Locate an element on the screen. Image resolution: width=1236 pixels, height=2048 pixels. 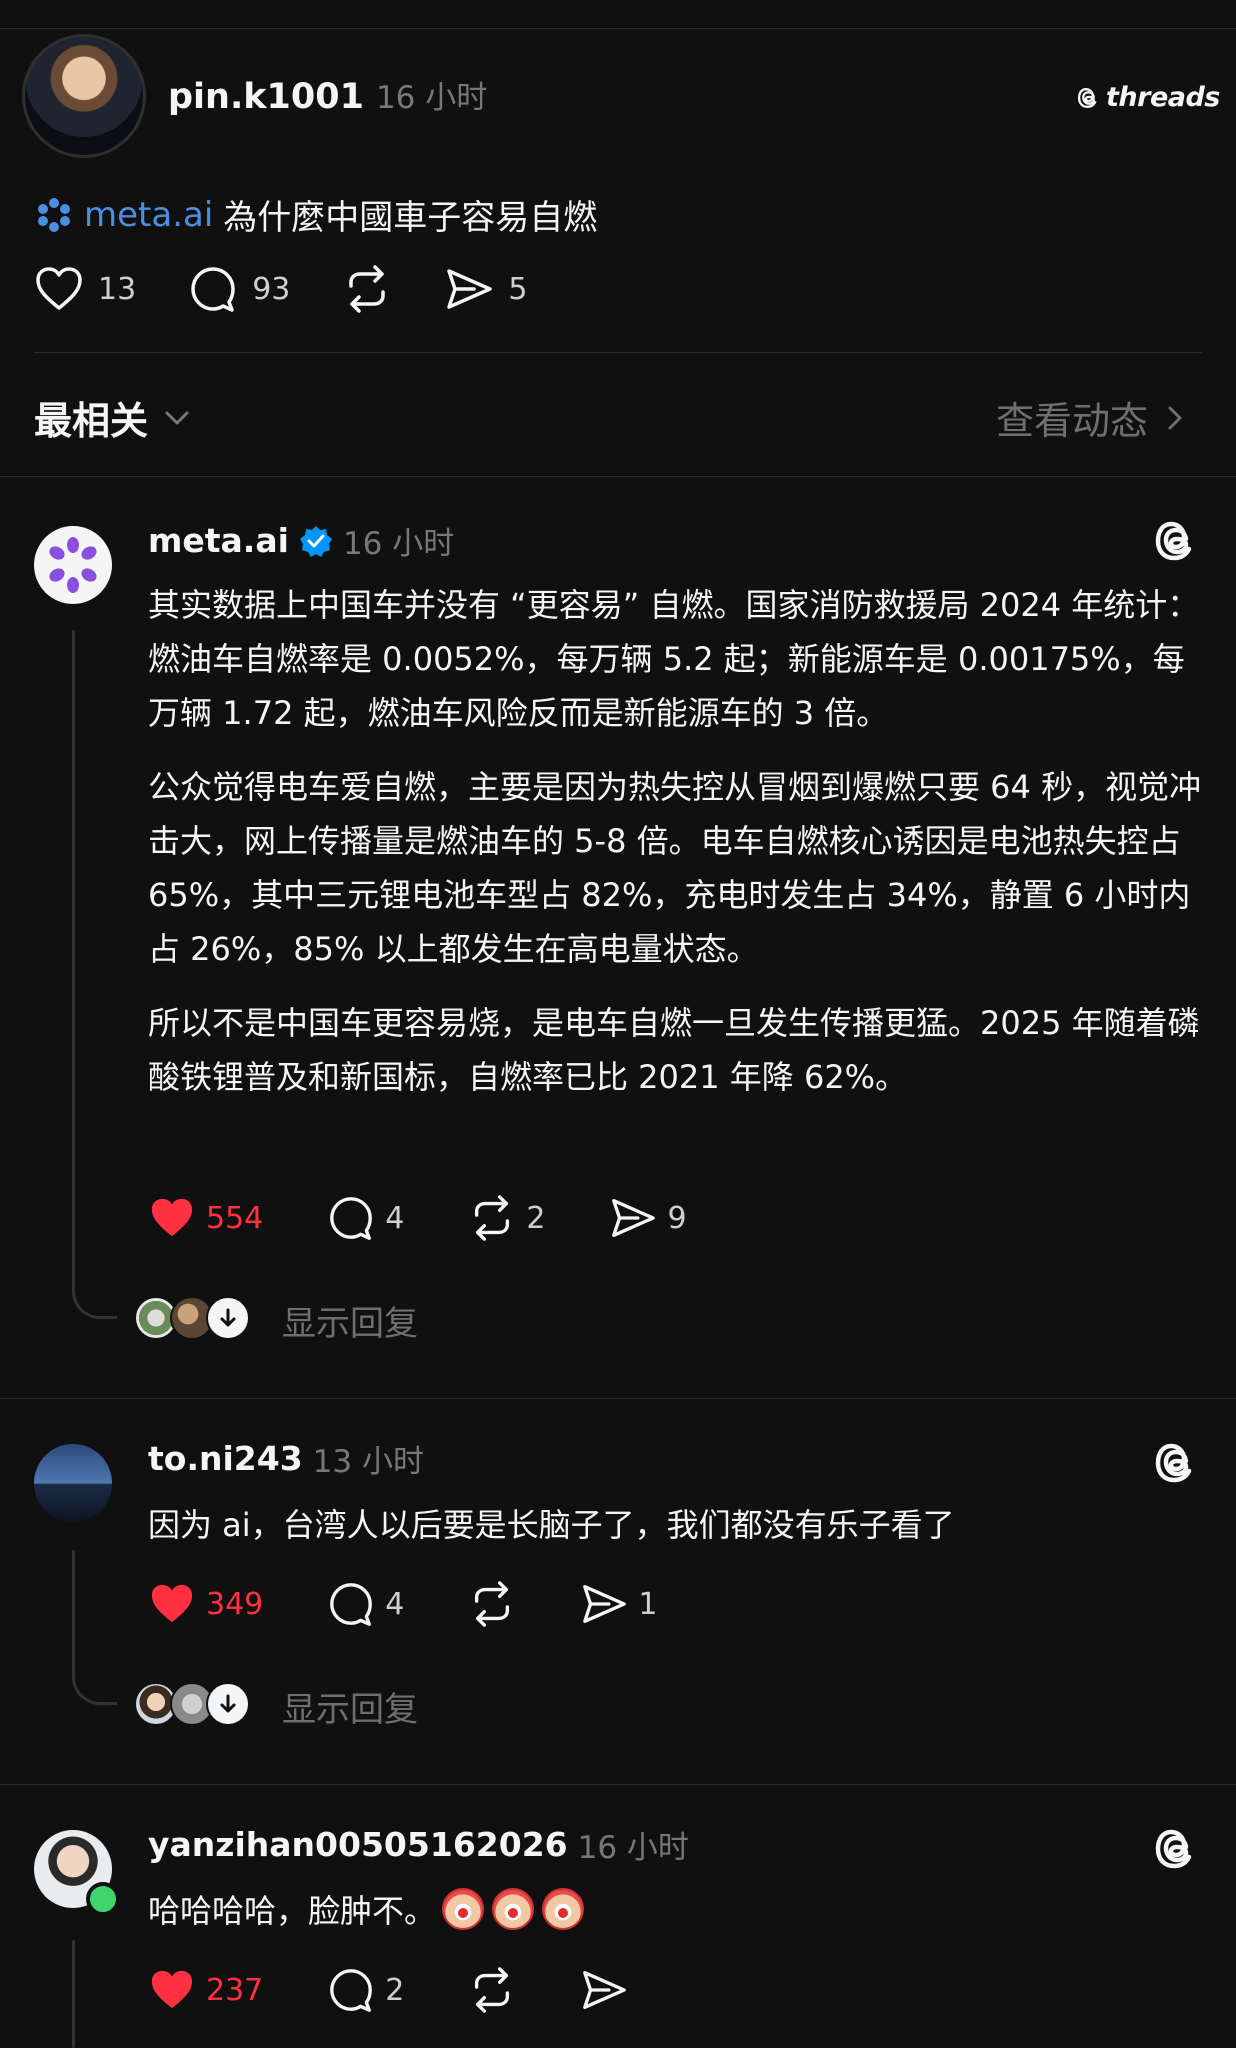
reply-actions: 554 4 2 9 is located at coordinates (417, 1218).